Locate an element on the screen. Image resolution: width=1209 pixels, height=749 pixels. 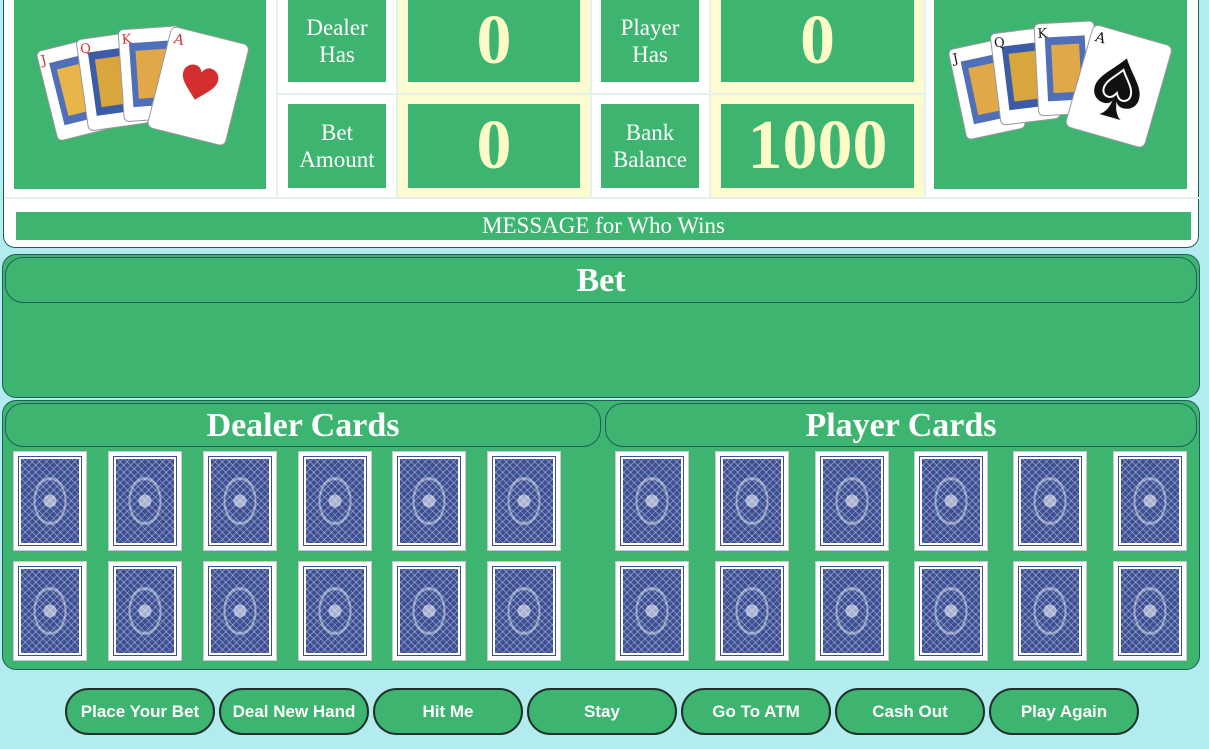
bet-section-title: Bet is located at coordinates (601, 280).